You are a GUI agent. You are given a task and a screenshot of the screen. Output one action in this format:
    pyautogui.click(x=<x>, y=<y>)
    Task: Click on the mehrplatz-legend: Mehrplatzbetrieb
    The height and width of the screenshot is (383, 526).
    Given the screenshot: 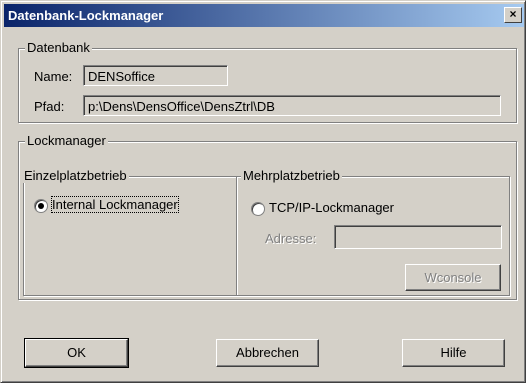 What is the action you would take?
    pyautogui.click(x=291, y=175)
    